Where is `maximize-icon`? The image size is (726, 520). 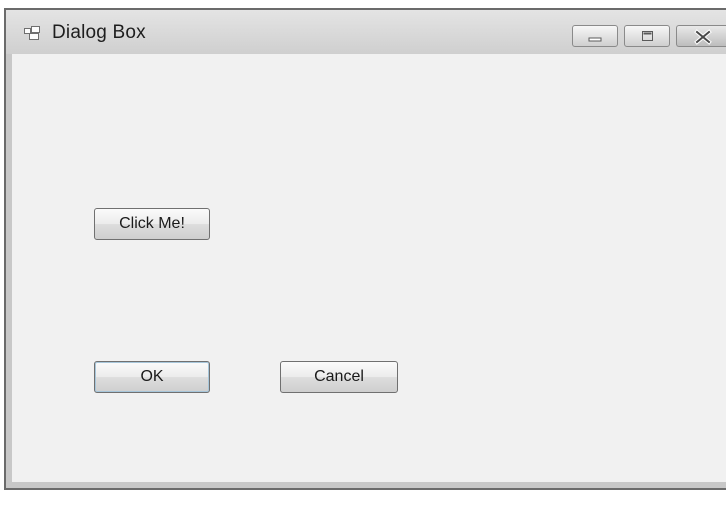
maximize-icon is located at coordinates (647, 36).